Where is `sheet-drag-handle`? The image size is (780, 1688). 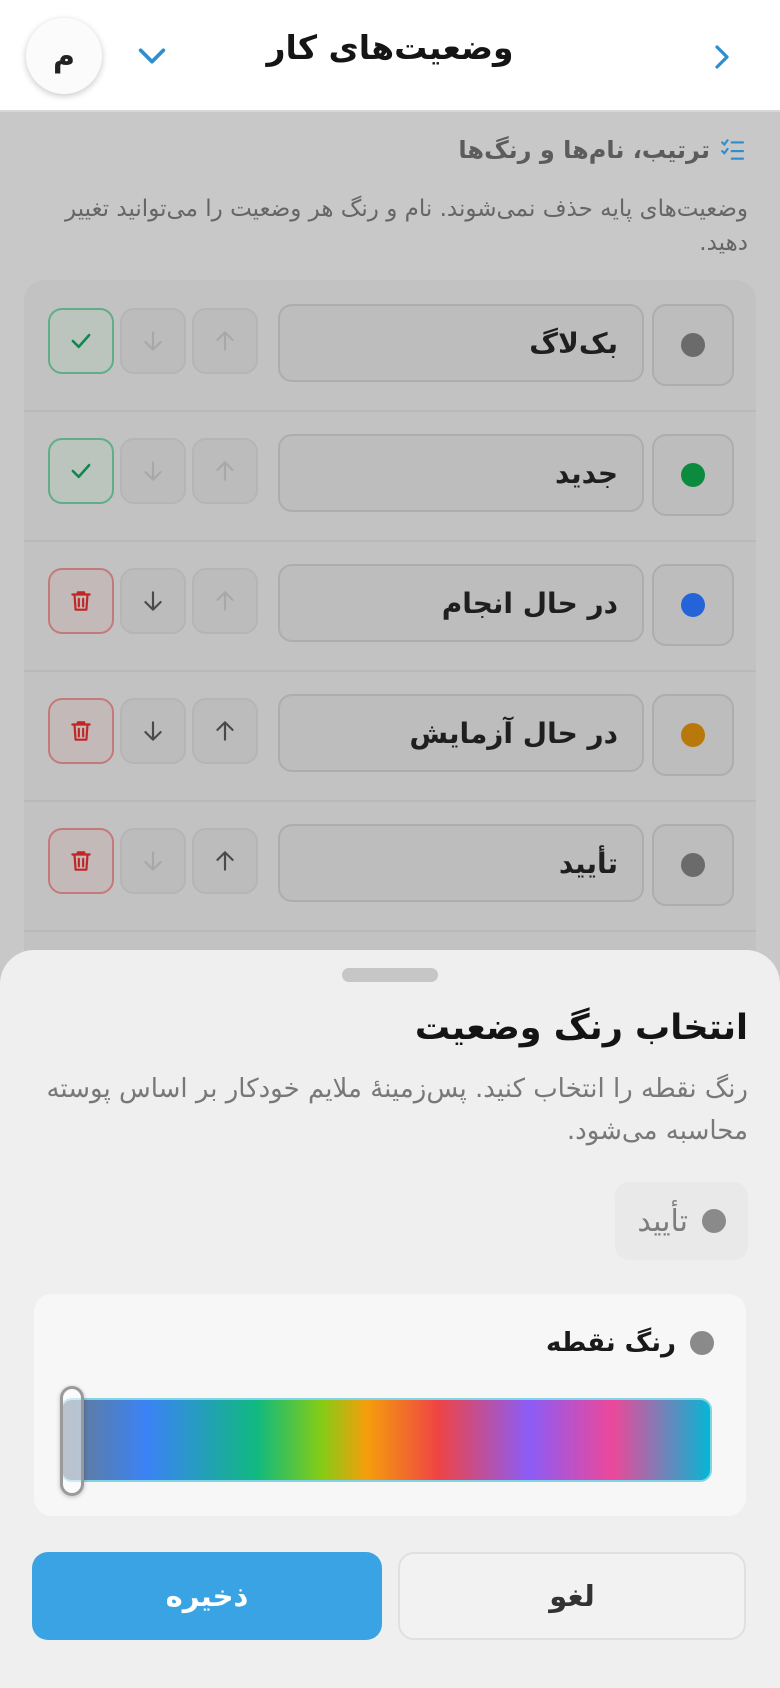
sheet-drag-handle is located at coordinates (390, 975).